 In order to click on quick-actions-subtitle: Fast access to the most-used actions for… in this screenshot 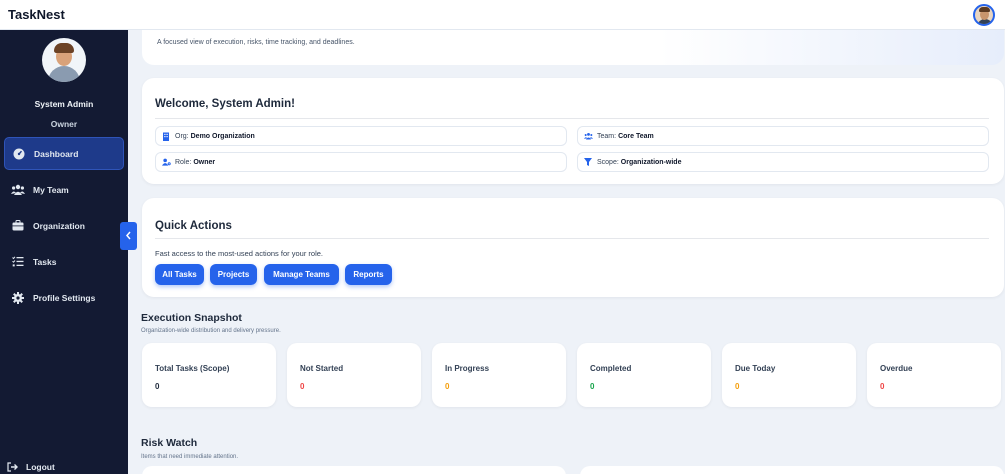, I will do `click(239, 253)`.